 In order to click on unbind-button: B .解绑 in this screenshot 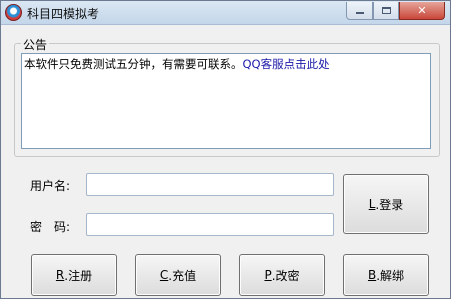, I will do `click(386, 275)`.